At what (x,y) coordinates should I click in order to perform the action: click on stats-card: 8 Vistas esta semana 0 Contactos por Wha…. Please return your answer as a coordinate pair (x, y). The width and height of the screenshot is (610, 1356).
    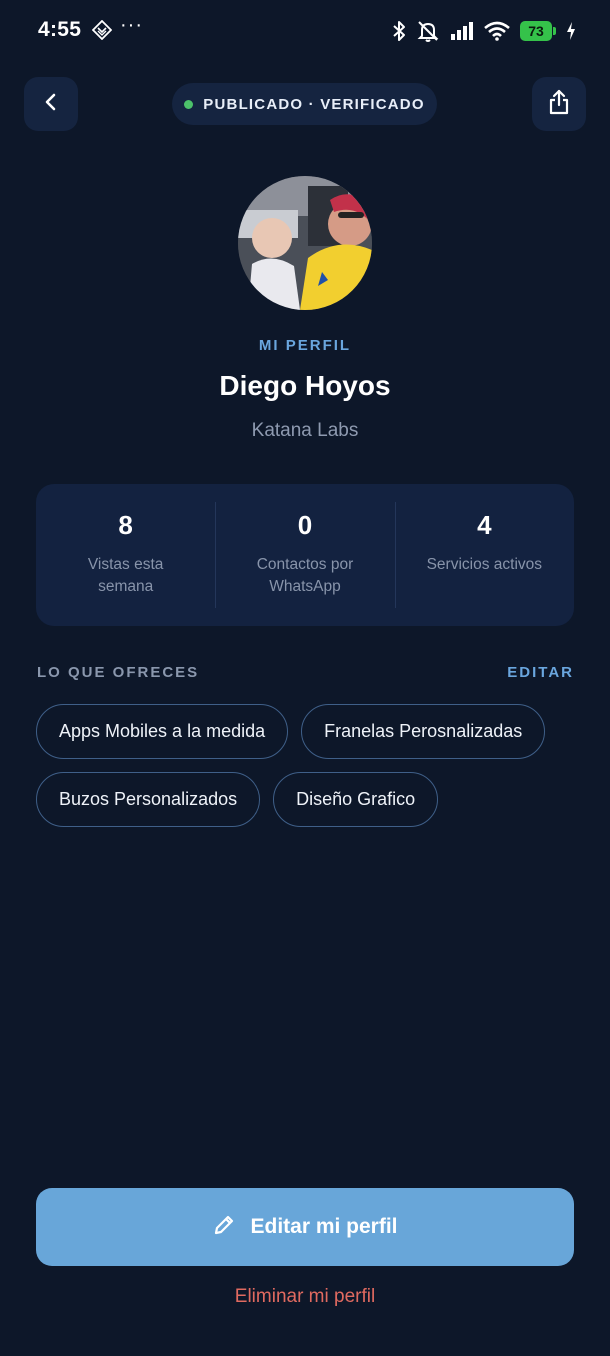
    Looking at the image, I should click on (305, 555).